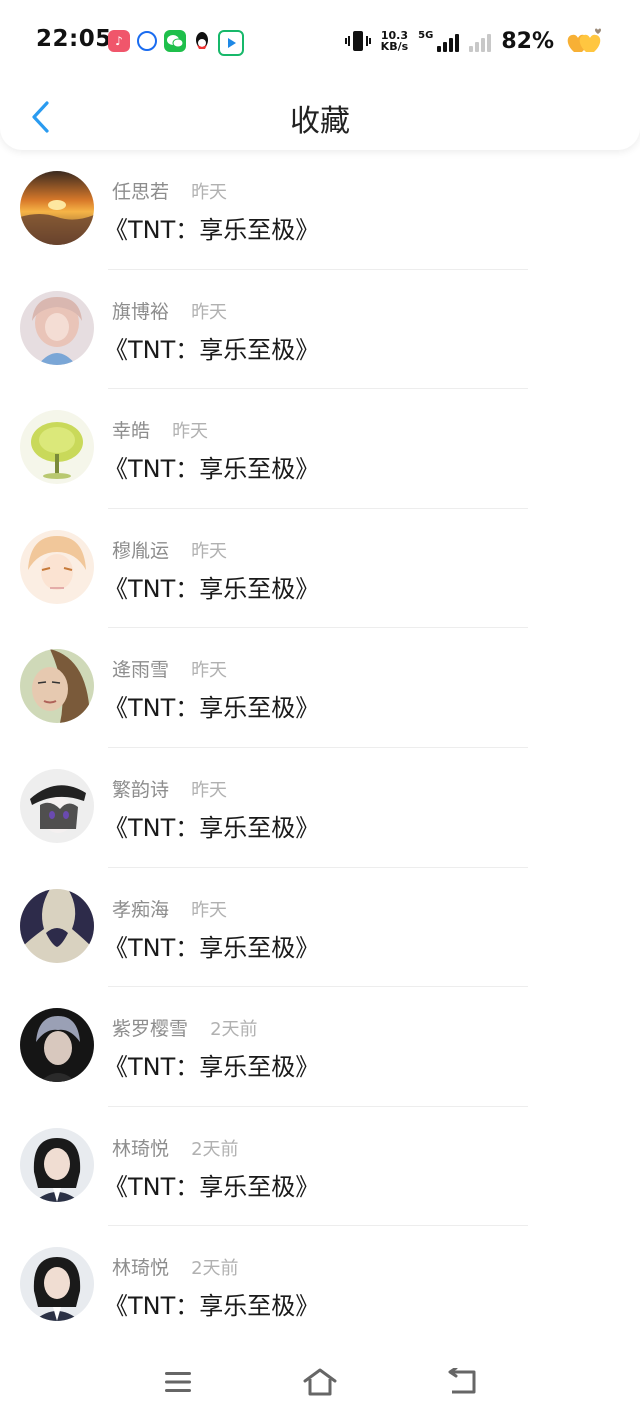 The width and height of the screenshot is (640, 1422). Describe the element at coordinates (141, 670) in the screenshot. I see `favorite-author: 逄雨雪` at that location.